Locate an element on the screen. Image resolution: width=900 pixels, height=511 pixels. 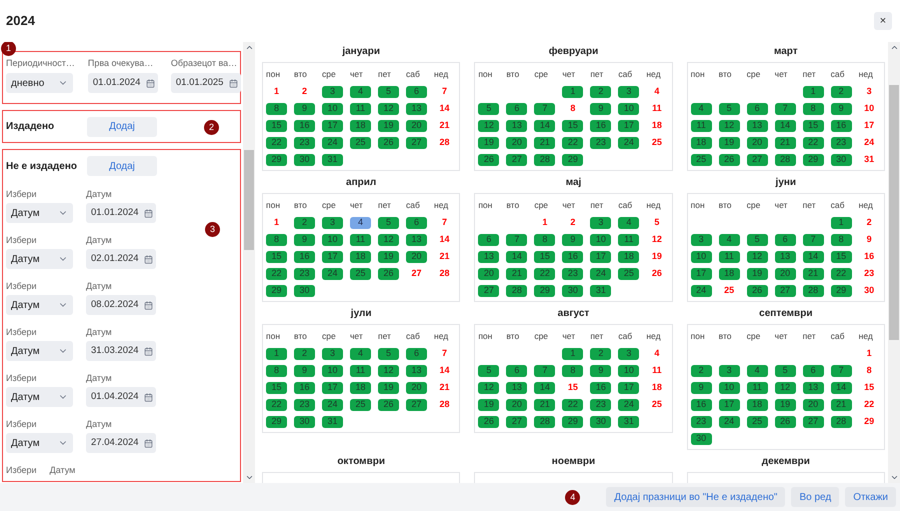
date-field: 01.01.2024 is located at coordinates (123, 83).